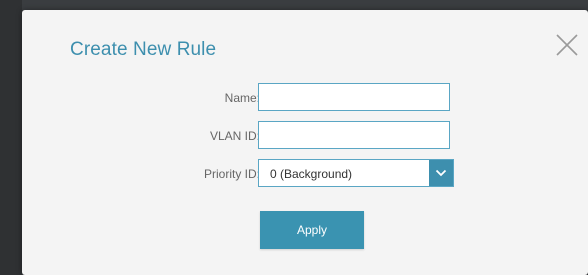  What do you see at coordinates (242, 98) in the screenshot?
I see `name-label: Name:` at bounding box center [242, 98].